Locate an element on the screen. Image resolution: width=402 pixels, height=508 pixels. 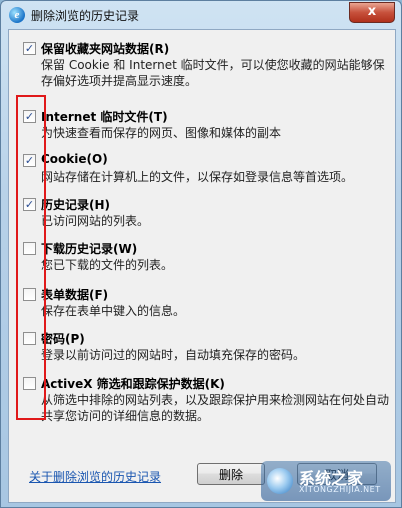
option-description: 登录以前访问过的网站时，自动填充保存的密码。 is located at coordinates (173, 355).